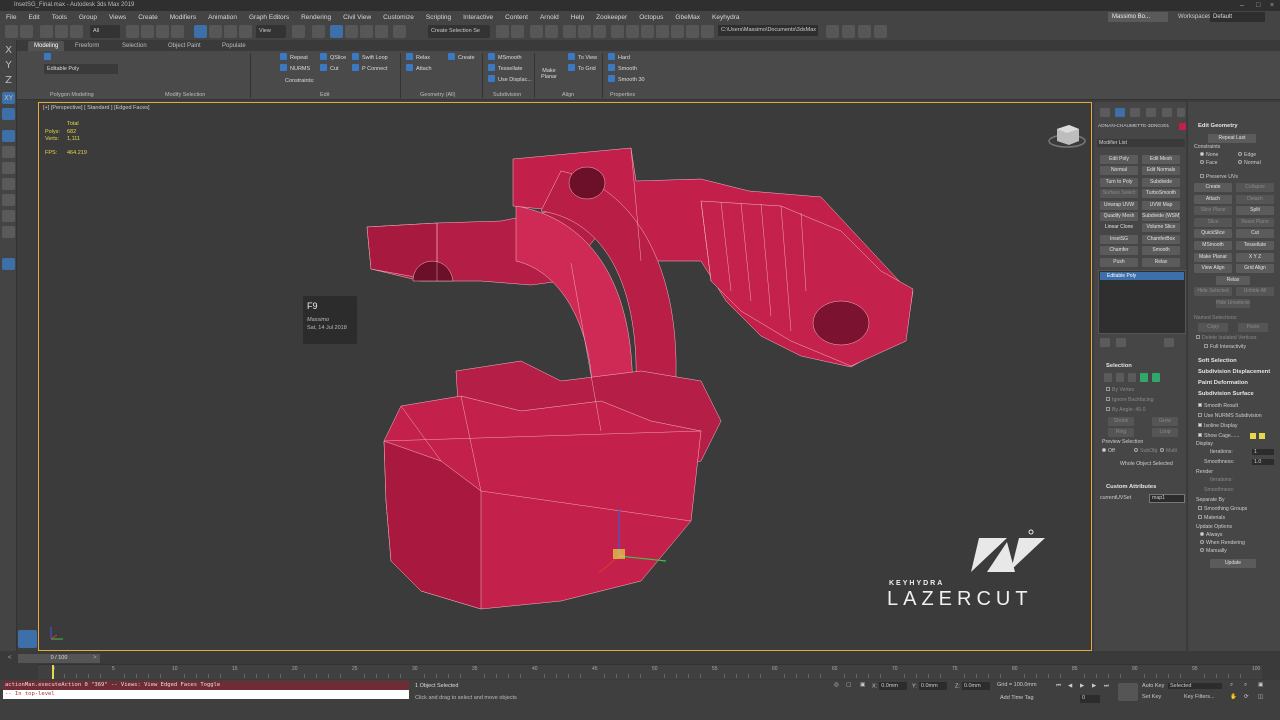 This screenshot has height=720, width=1280. I want to click on material-editor-icon, so click(617, 31).